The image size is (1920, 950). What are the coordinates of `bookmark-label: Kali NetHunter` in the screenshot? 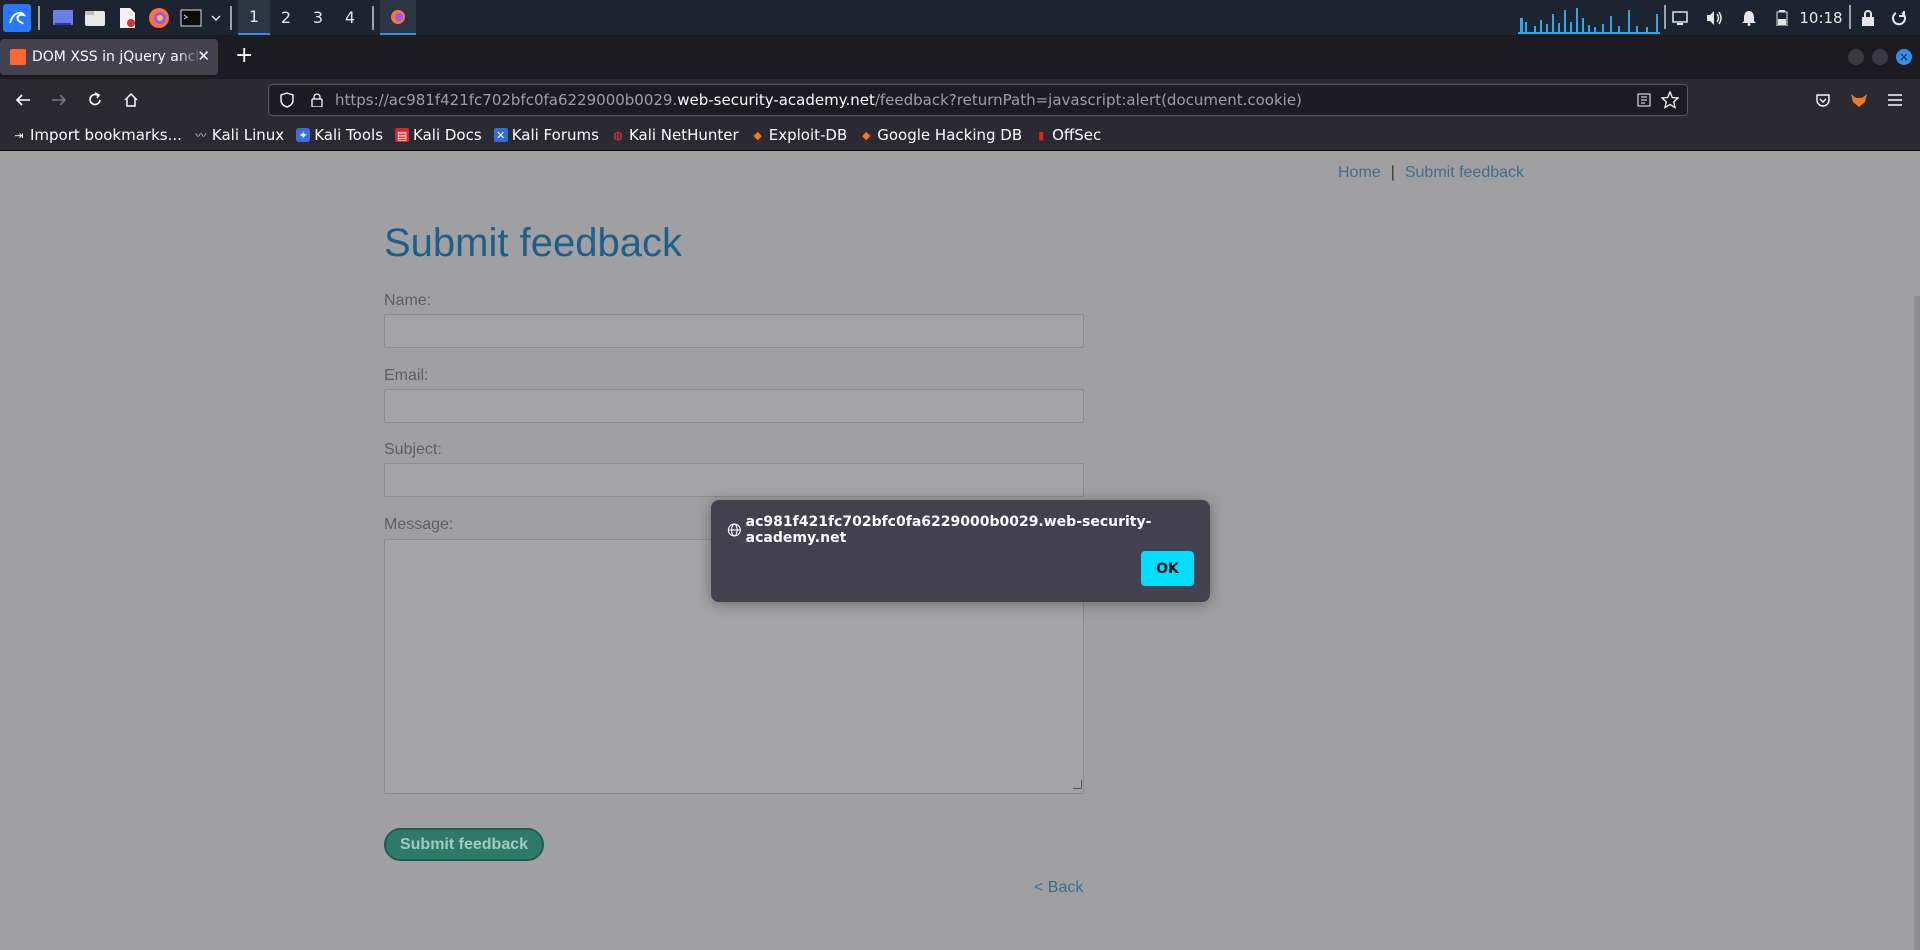 It's located at (683, 135).